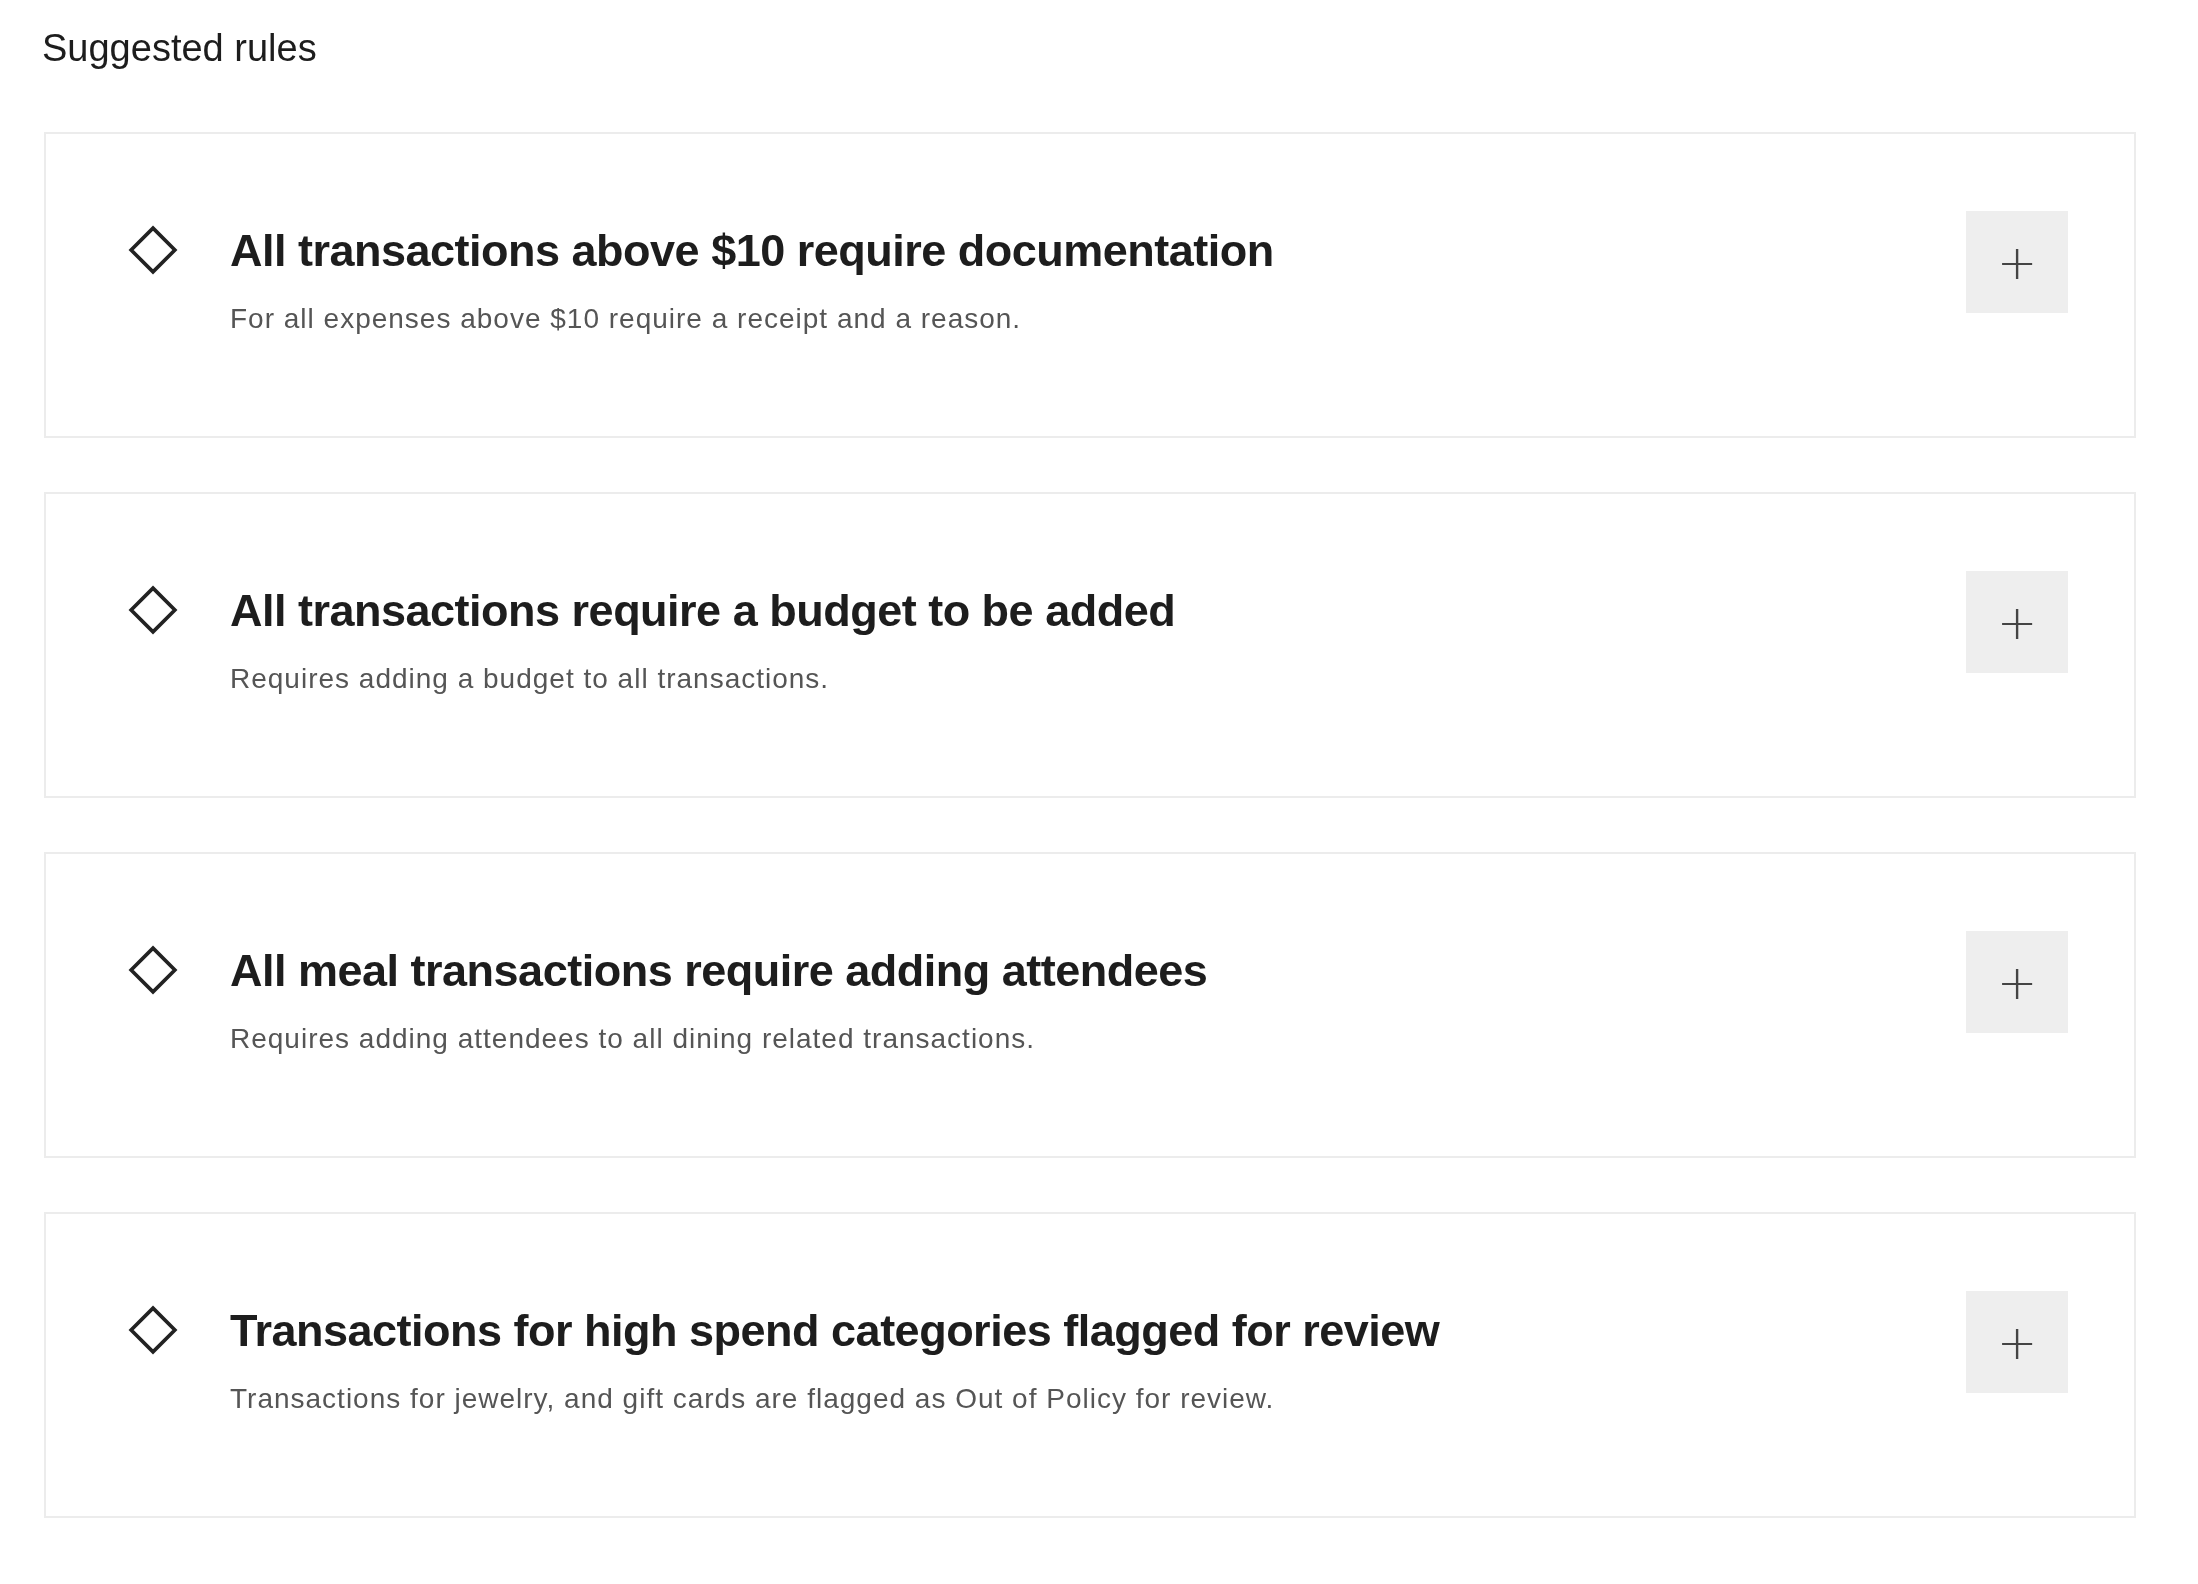 This screenshot has width=2198, height=1584. I want to click on rule-description: For all expenses above $10 require a receipt and a reason., so click(626, 319).